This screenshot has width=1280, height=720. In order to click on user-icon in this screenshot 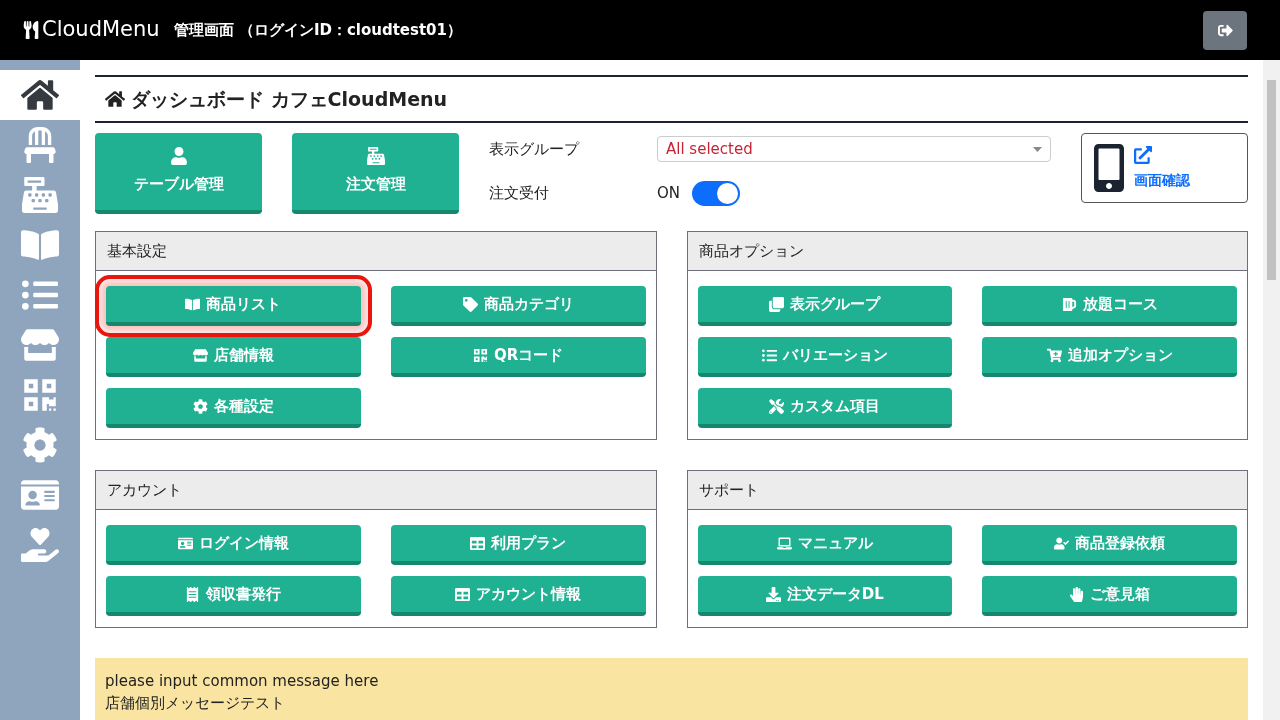, I will do `click(178, 156)`.